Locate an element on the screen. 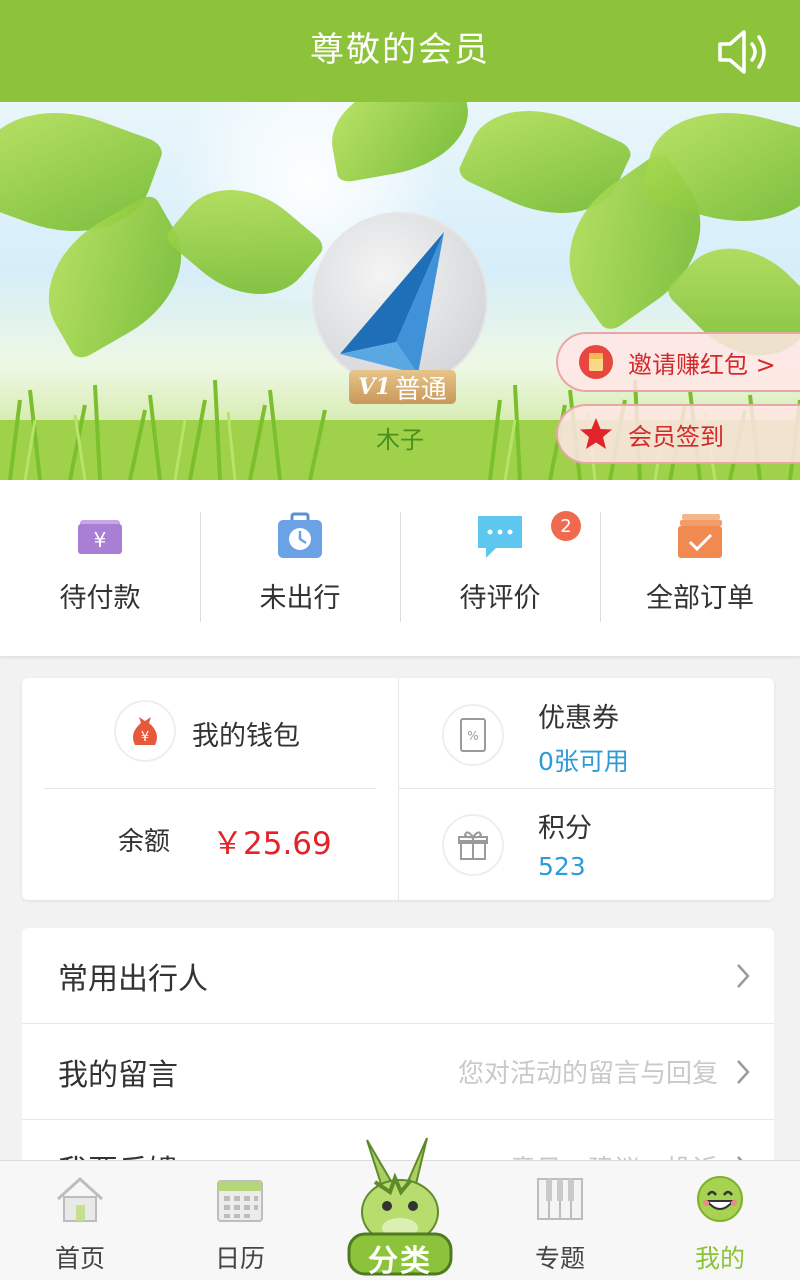 This screenshot has height=1280, width=800. nav-home: 首页 is located at coordinates (80, 1220).